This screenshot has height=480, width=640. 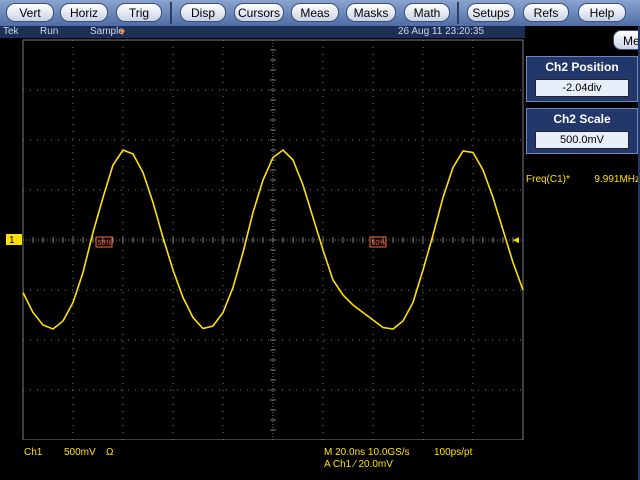 I want to click on ch2-position-control: Ch2 Position -2.04div, so click(x=582, y=79).